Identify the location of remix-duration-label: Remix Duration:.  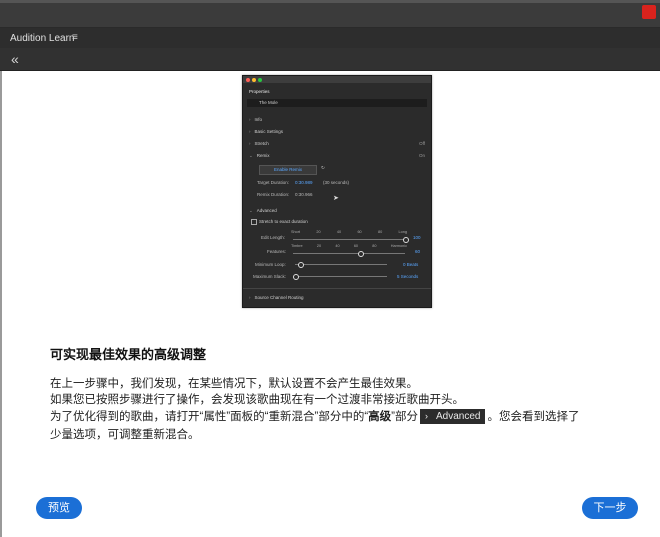
(273, 194).